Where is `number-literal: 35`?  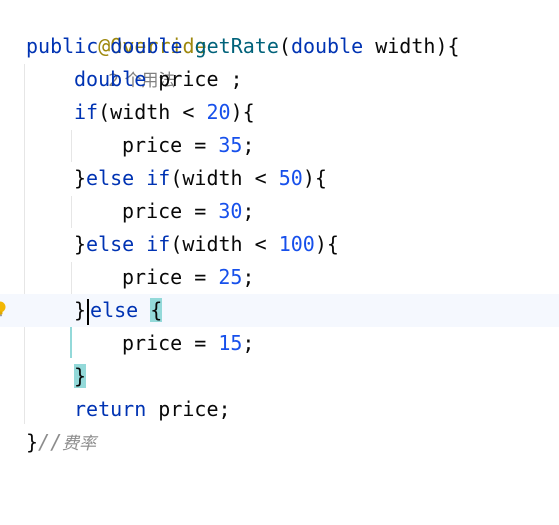 number-literal: 35 is located at coordinates (230, 145).